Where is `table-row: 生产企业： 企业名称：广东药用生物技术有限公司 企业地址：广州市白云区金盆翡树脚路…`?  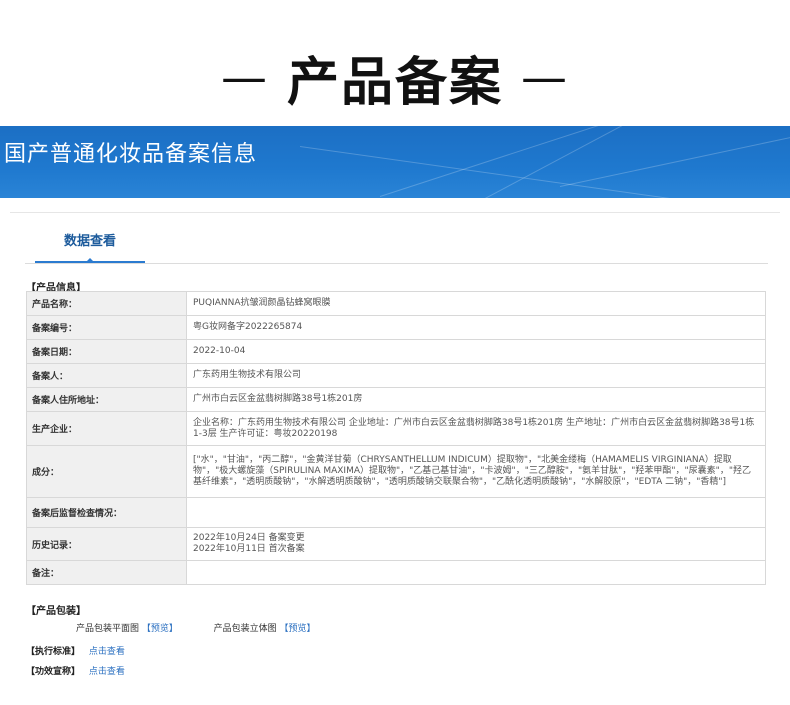 table-row: 生产企业： 企业名称：广东药用生物技术有限公司 企业地址：广州市白云区金盆翡树脚路… is located at coordinates (396, 428).